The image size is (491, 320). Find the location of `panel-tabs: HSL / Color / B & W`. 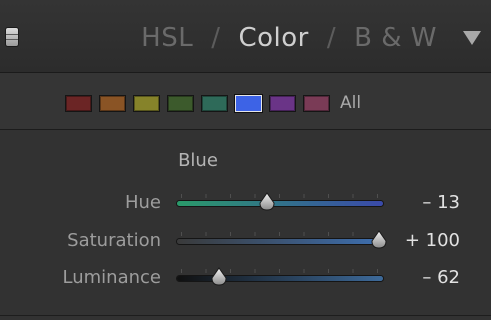

panel-tabs: HSL / Color / B & W is located at coordinates (289, 38).